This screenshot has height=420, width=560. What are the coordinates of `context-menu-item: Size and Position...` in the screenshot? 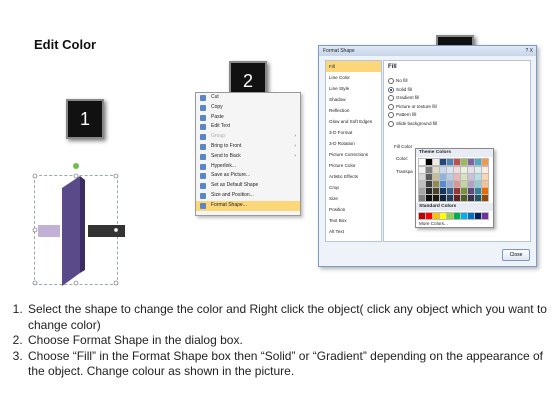 It's located at (248, 196).